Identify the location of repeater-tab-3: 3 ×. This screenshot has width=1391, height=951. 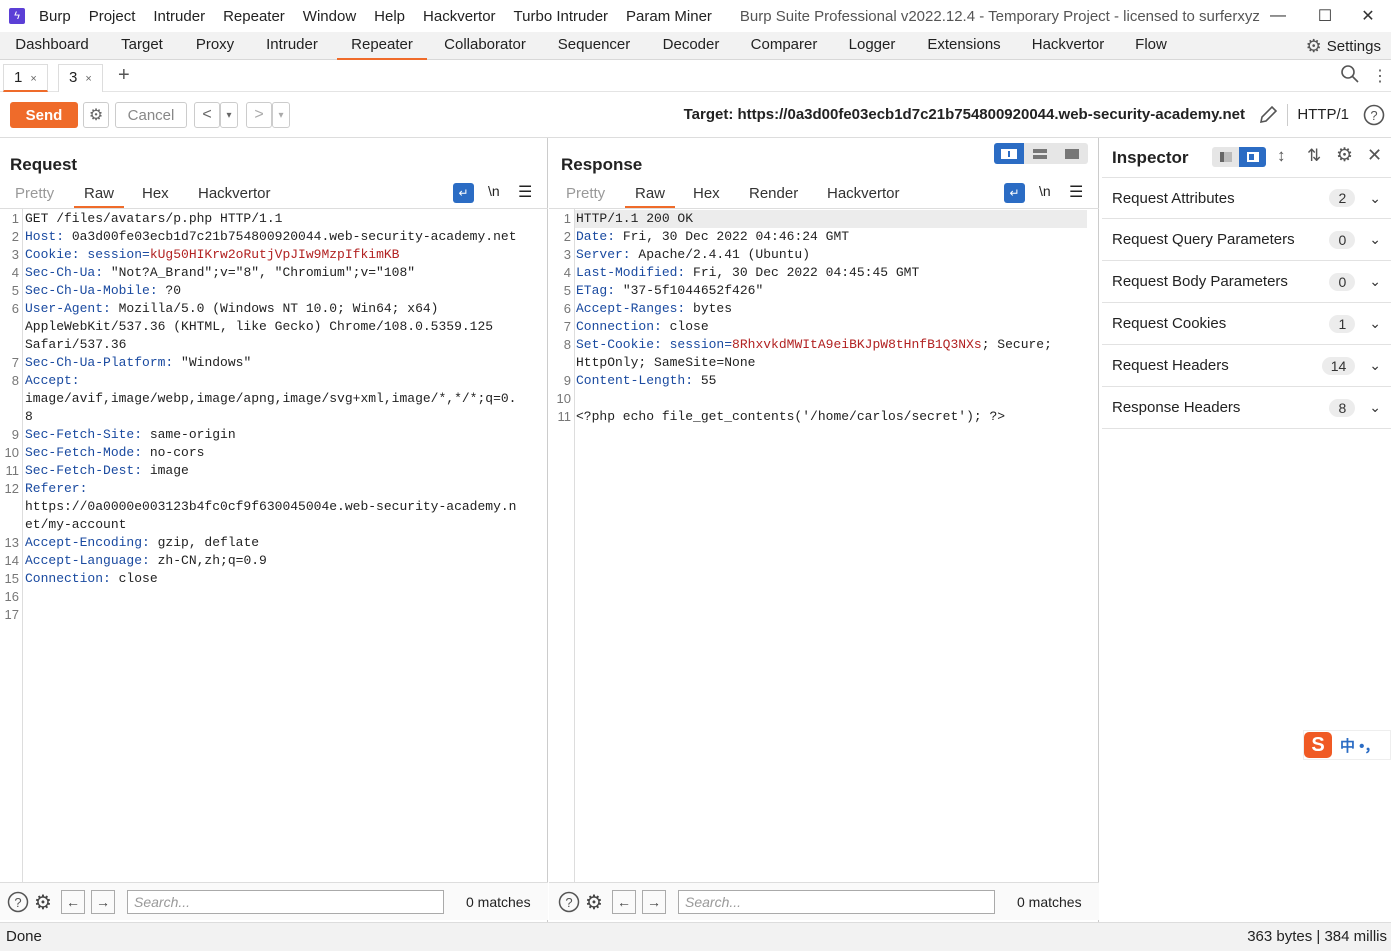
(80, 78).